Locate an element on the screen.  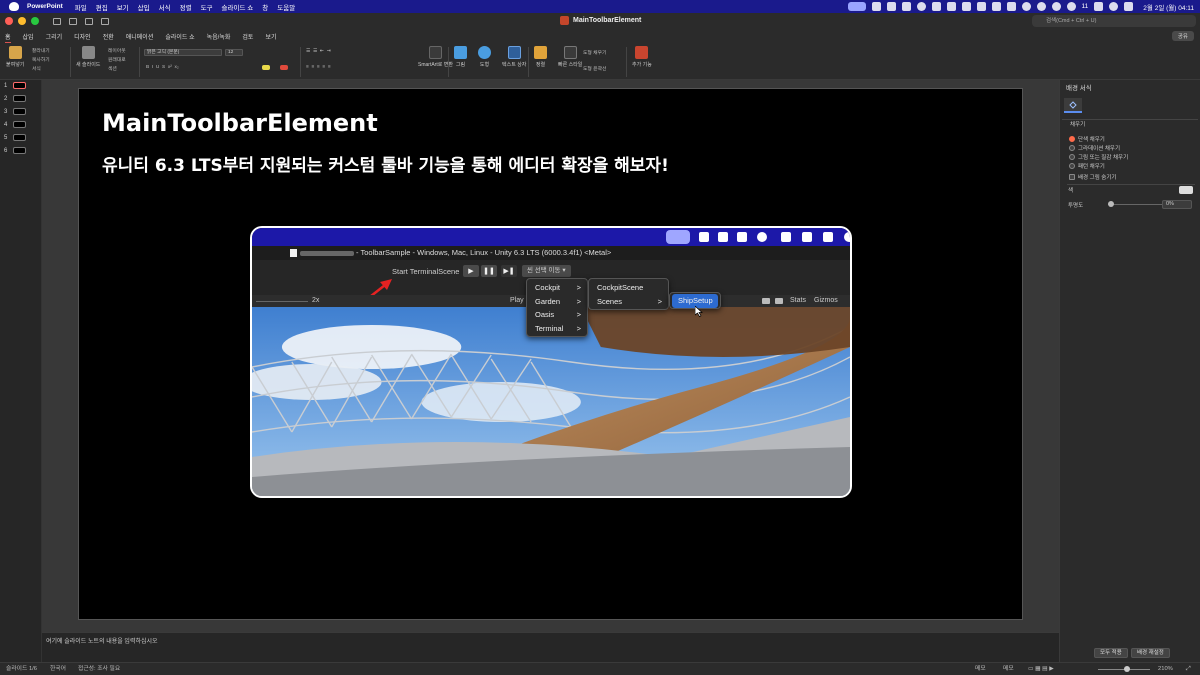
thumbnail-6: 6 is located at coordinates (15, 150).